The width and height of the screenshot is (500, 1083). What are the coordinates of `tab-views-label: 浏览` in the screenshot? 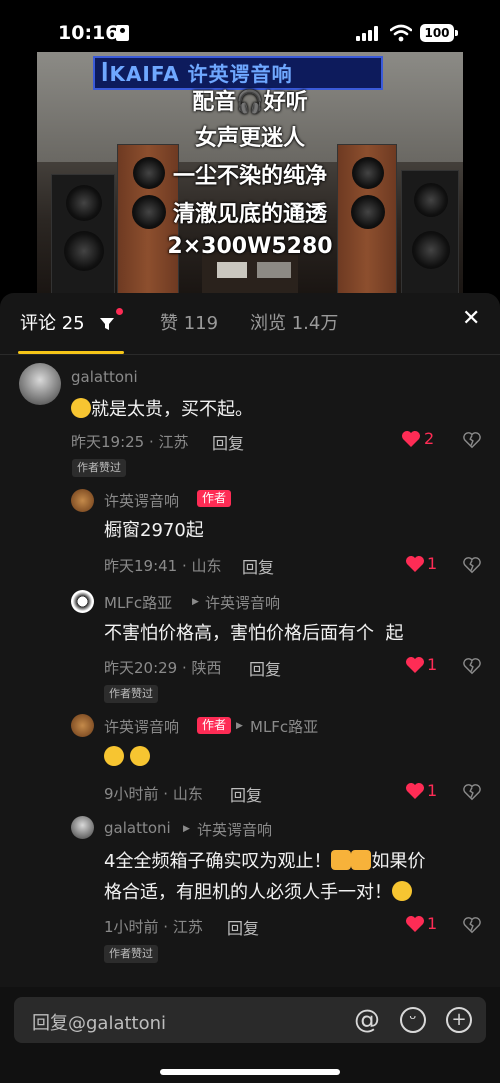 It's located at (268, 323).